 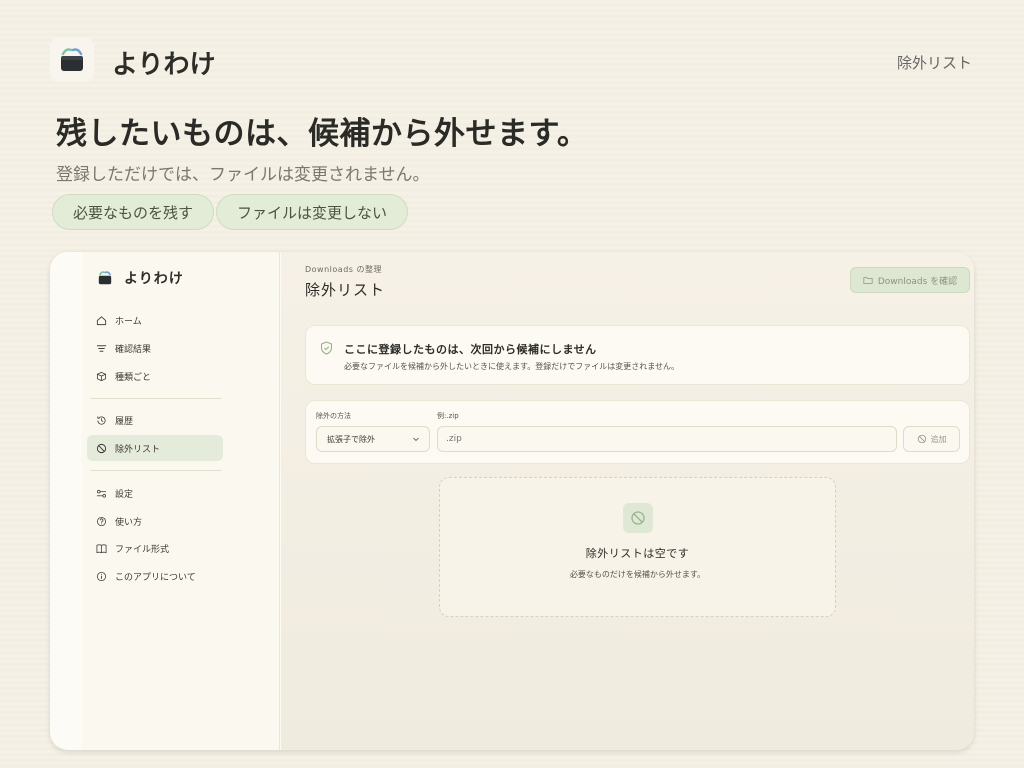 What do you see at coordinates (155, 376) in the screenshot?
I see `sidebar-item-by-type: 種類ごと` at bounding box center [155, 376].